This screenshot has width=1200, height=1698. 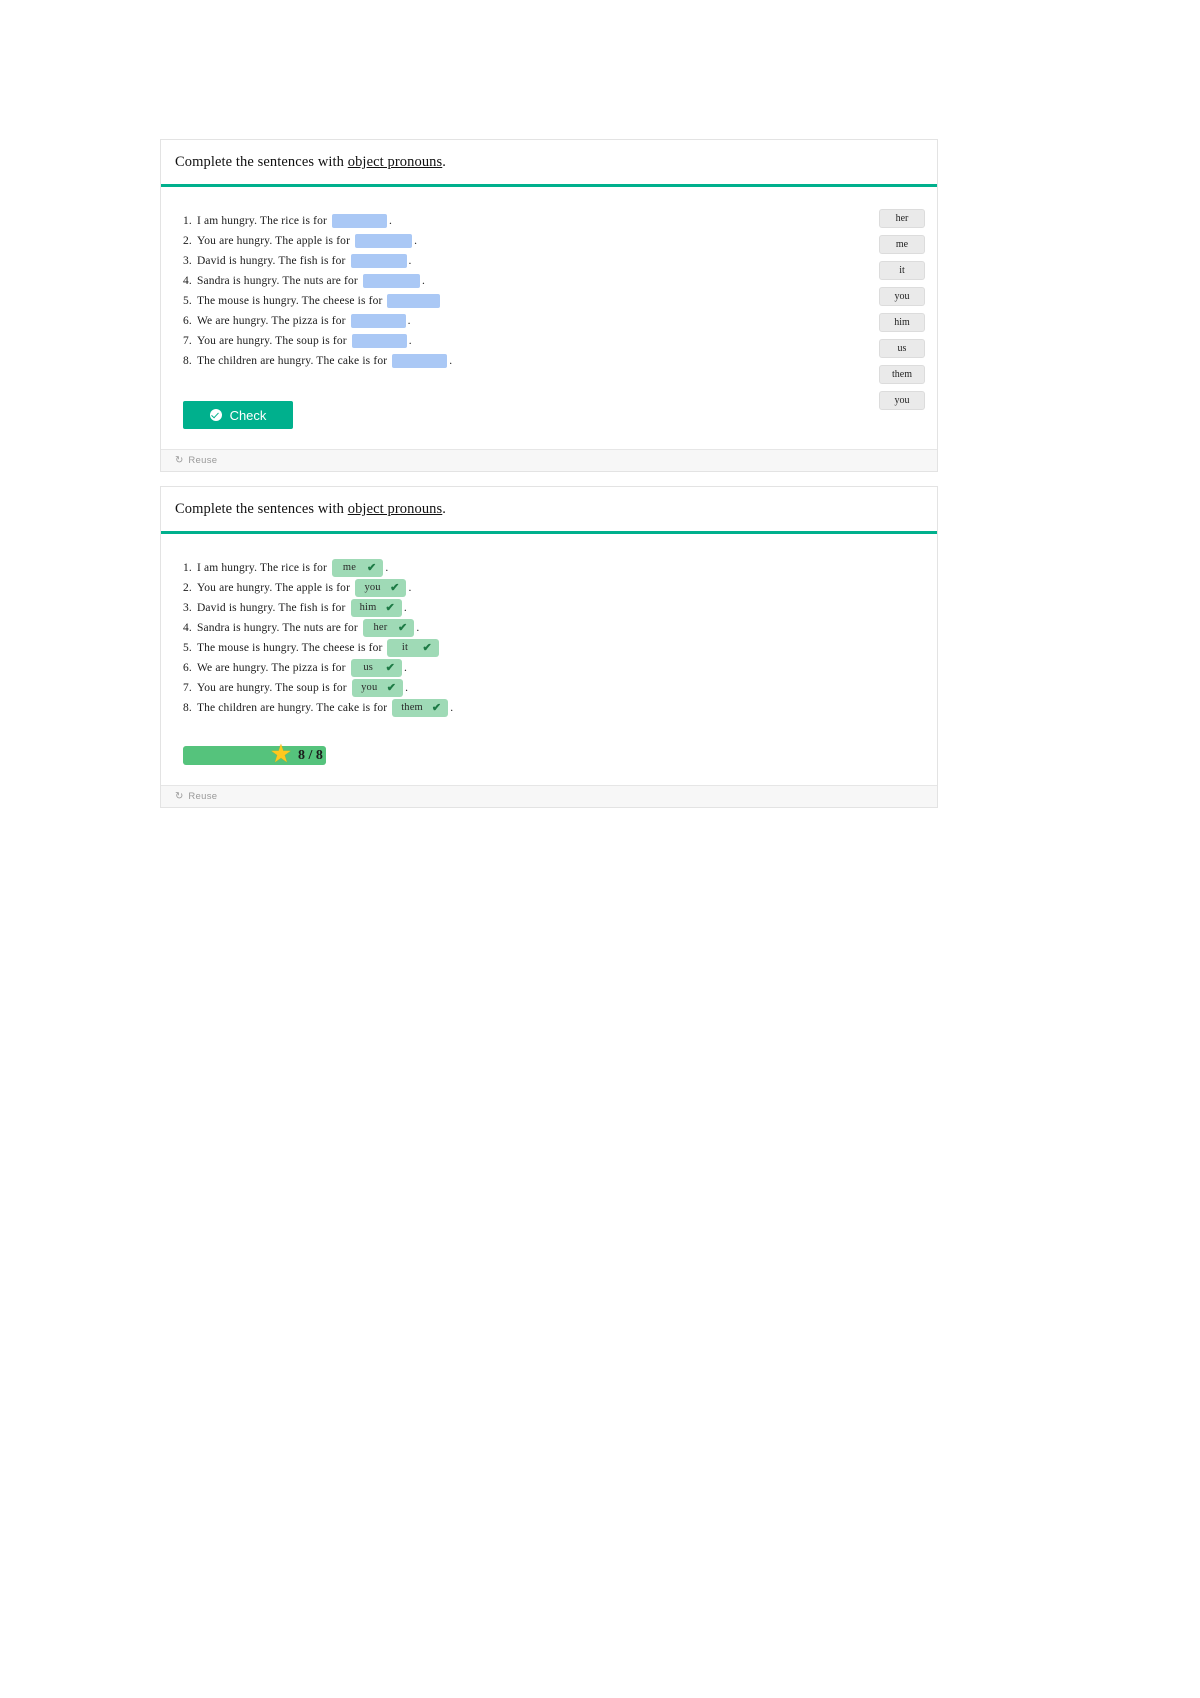 What do you see at coordinates (380, 628) in the screenshot?
I see `answer-word: her` at bounding box center [380, 628].